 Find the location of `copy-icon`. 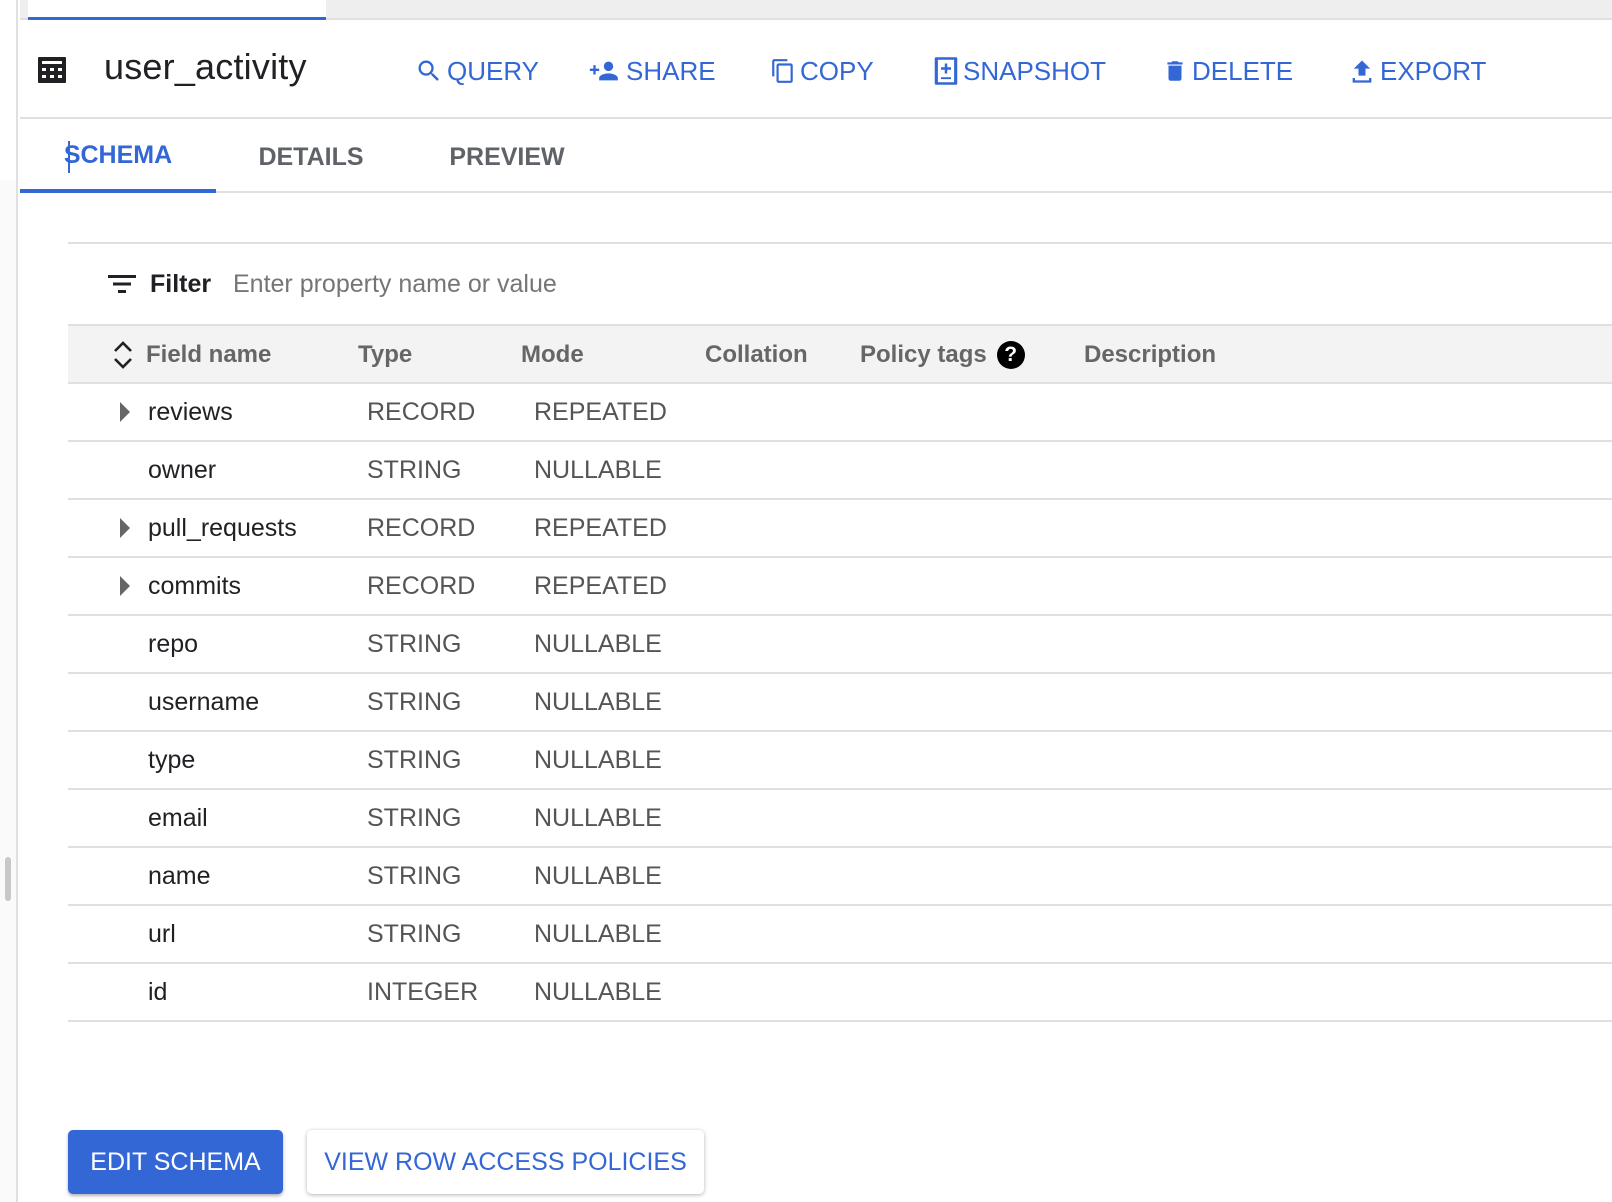

copy-icon is located at coordinates (782, 71).